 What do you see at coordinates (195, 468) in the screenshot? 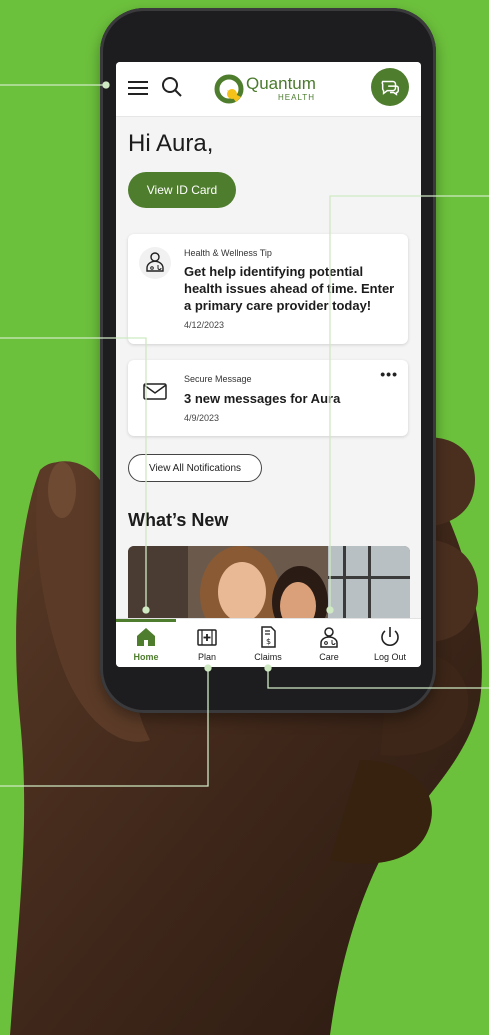
I see `view-all-notifications-button: View All Notifications` at bounding box center [195, 468].